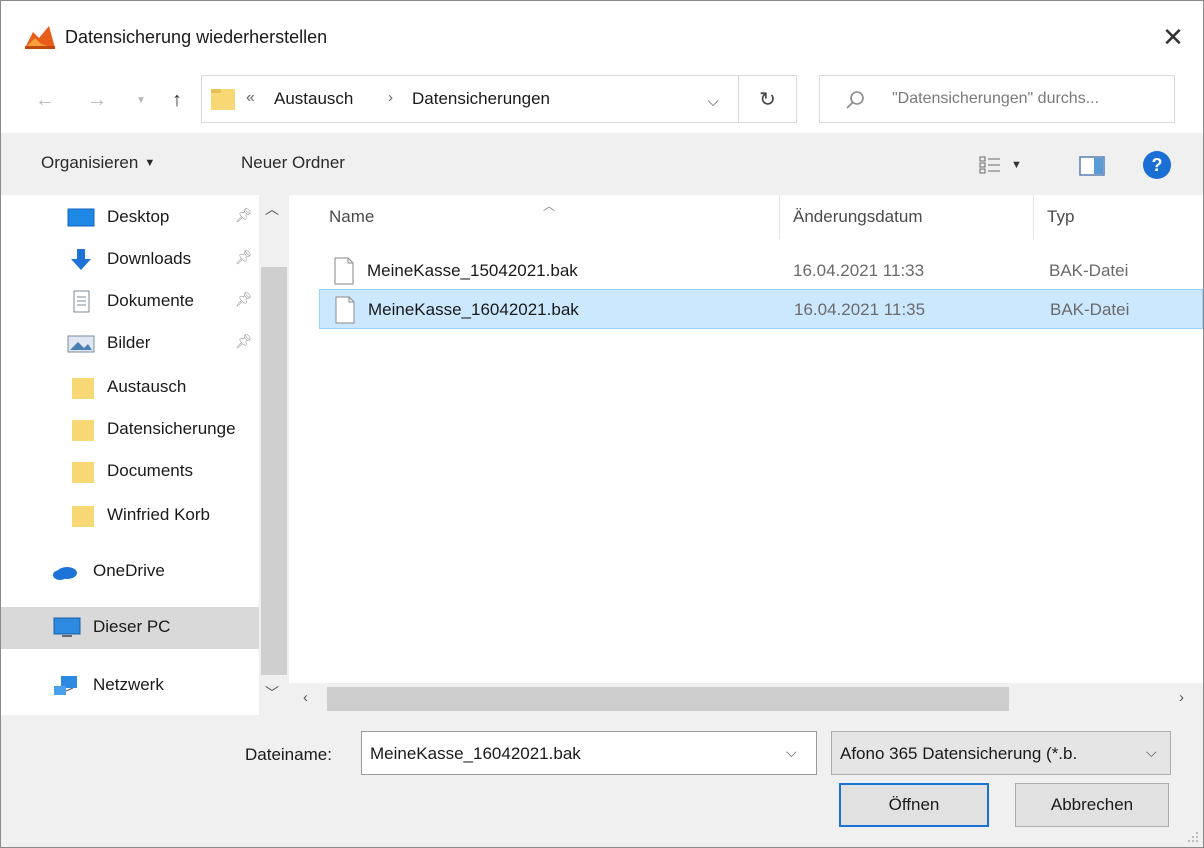 The image size is (1204, 848). What do you see at coordinates (481, 99) in the screenshot?
I see `breadcrumb-datensicherungen: Datensicherungen` at bounding box center [481, 99].